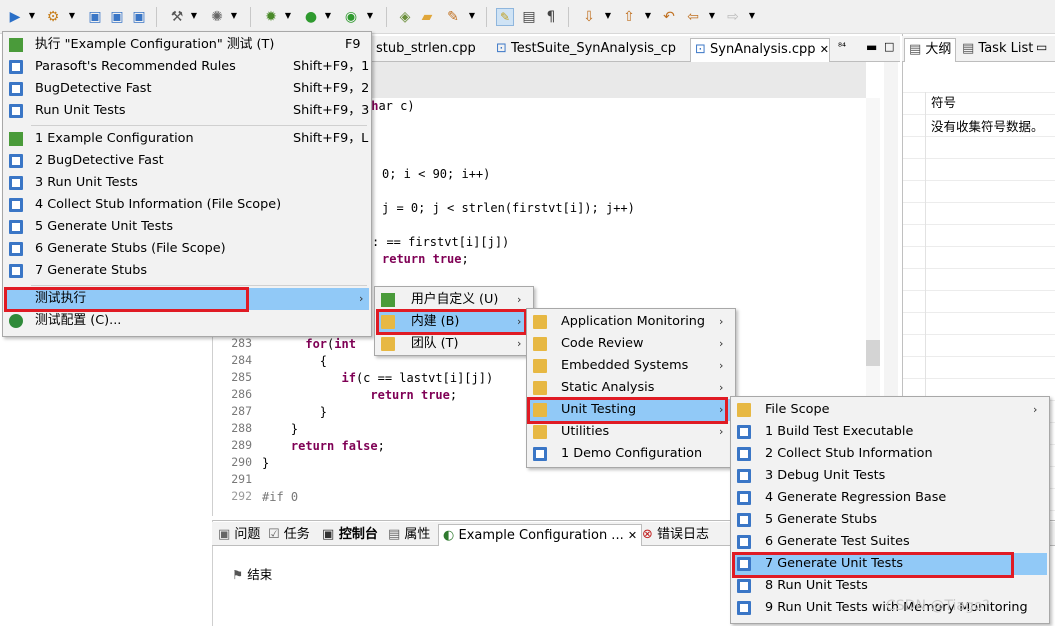  Describe the element at coordinates (240, 574) in the screenshot. I see `finish-flag-icon: ⚑` at that location.